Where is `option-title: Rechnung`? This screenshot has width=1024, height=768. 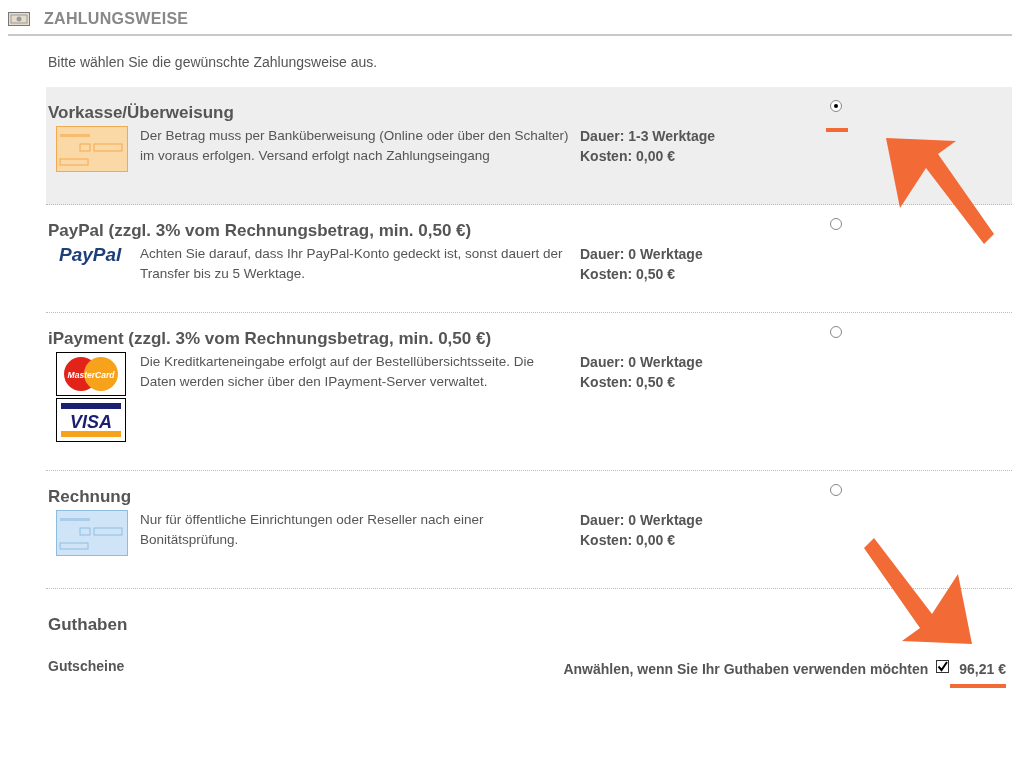
option-title: Rechnung is located at coordinates (90, 497).